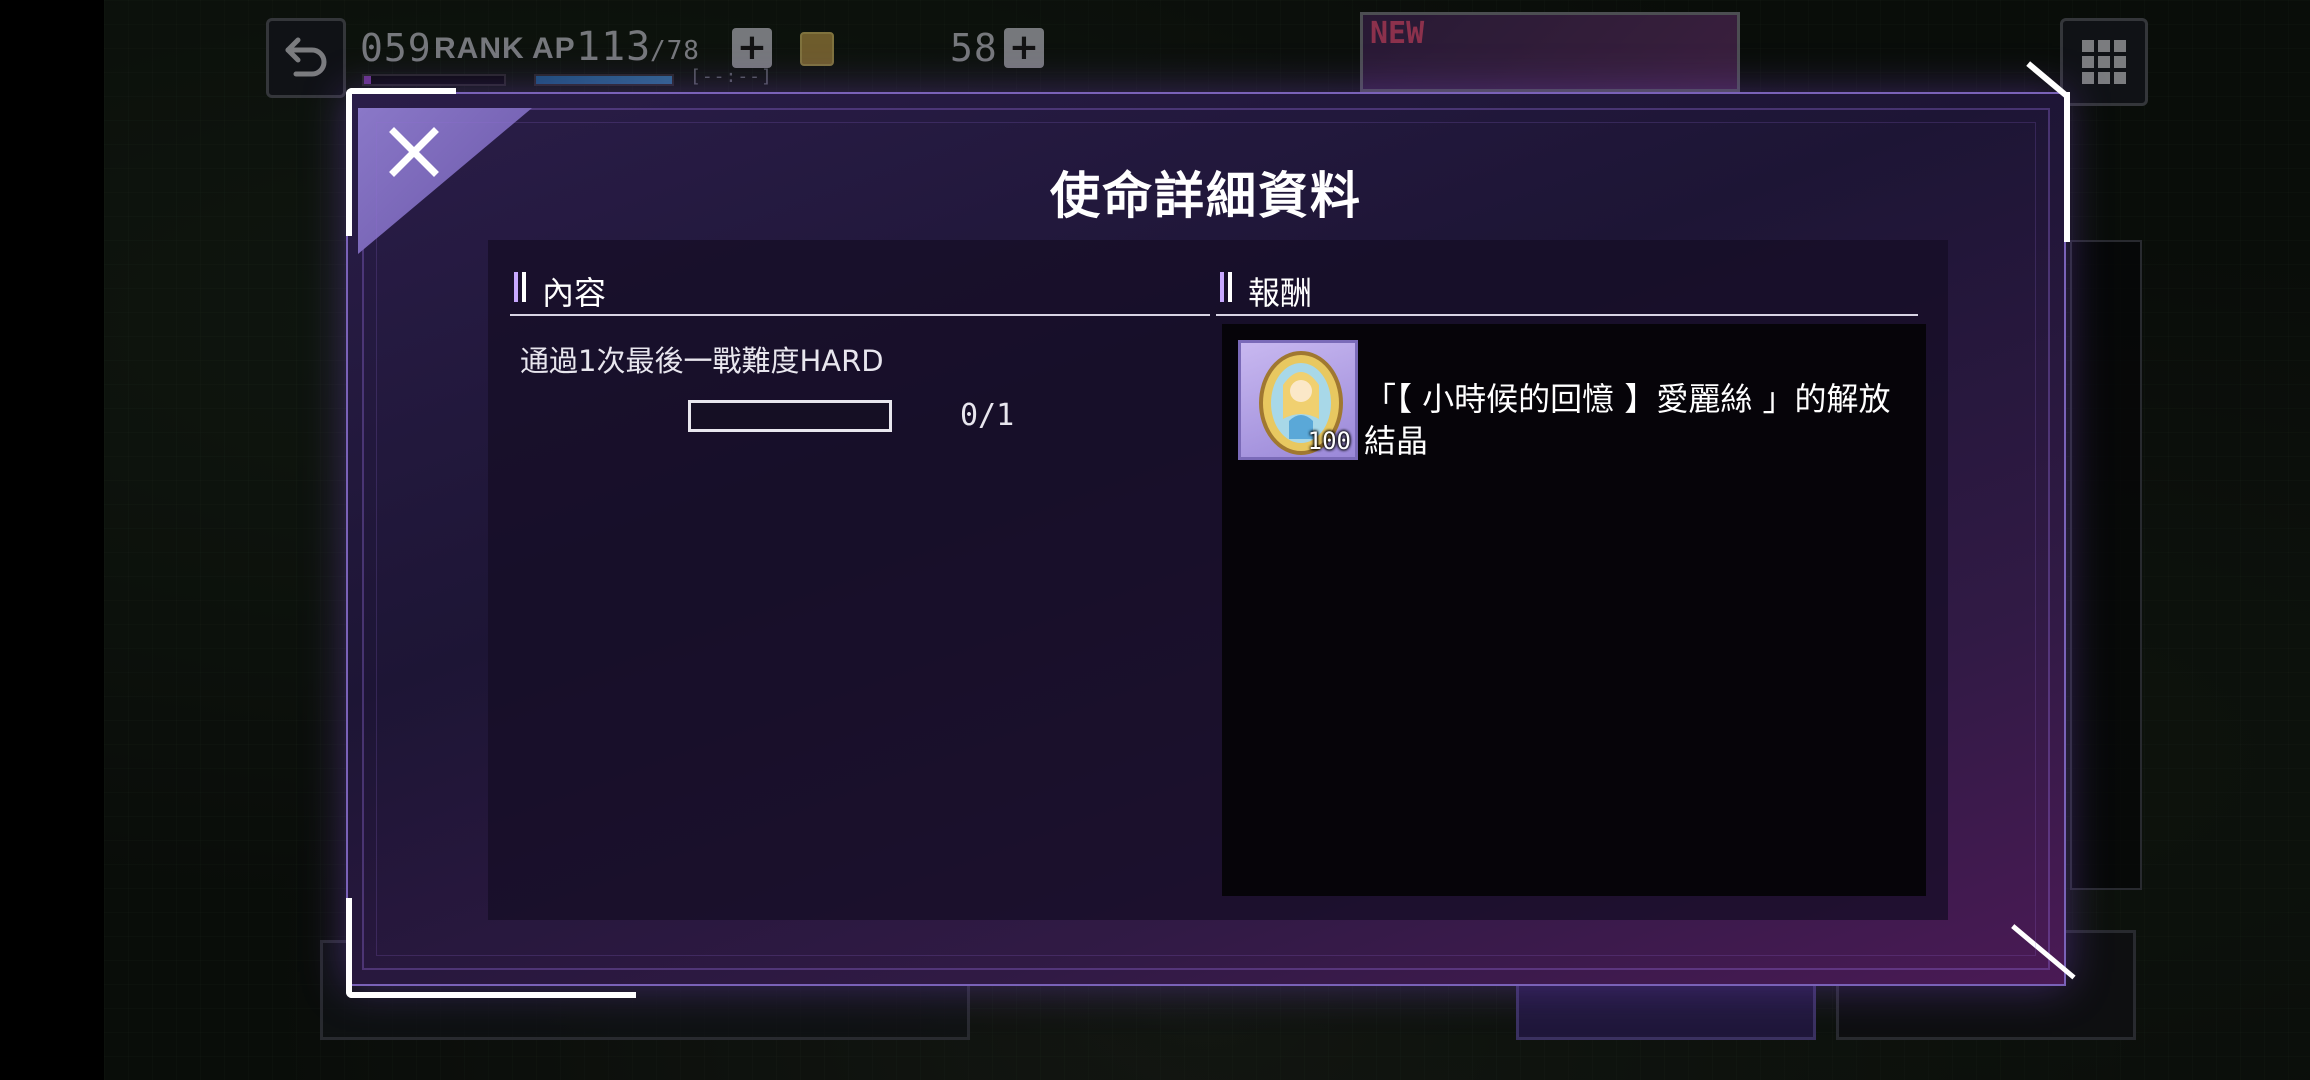  I want to click on mission-progress-text: 0/1, so click(987, 415).